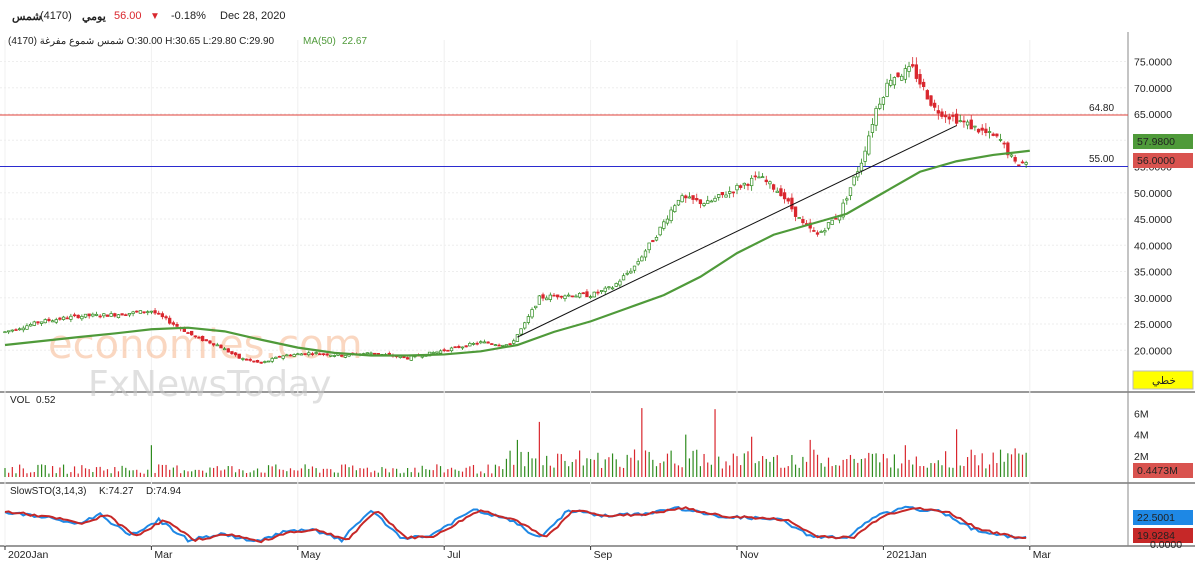  Describe the element at coordinates (1141, 414) in the screenshot. I see `volume-tick-label: 6M` at that location.